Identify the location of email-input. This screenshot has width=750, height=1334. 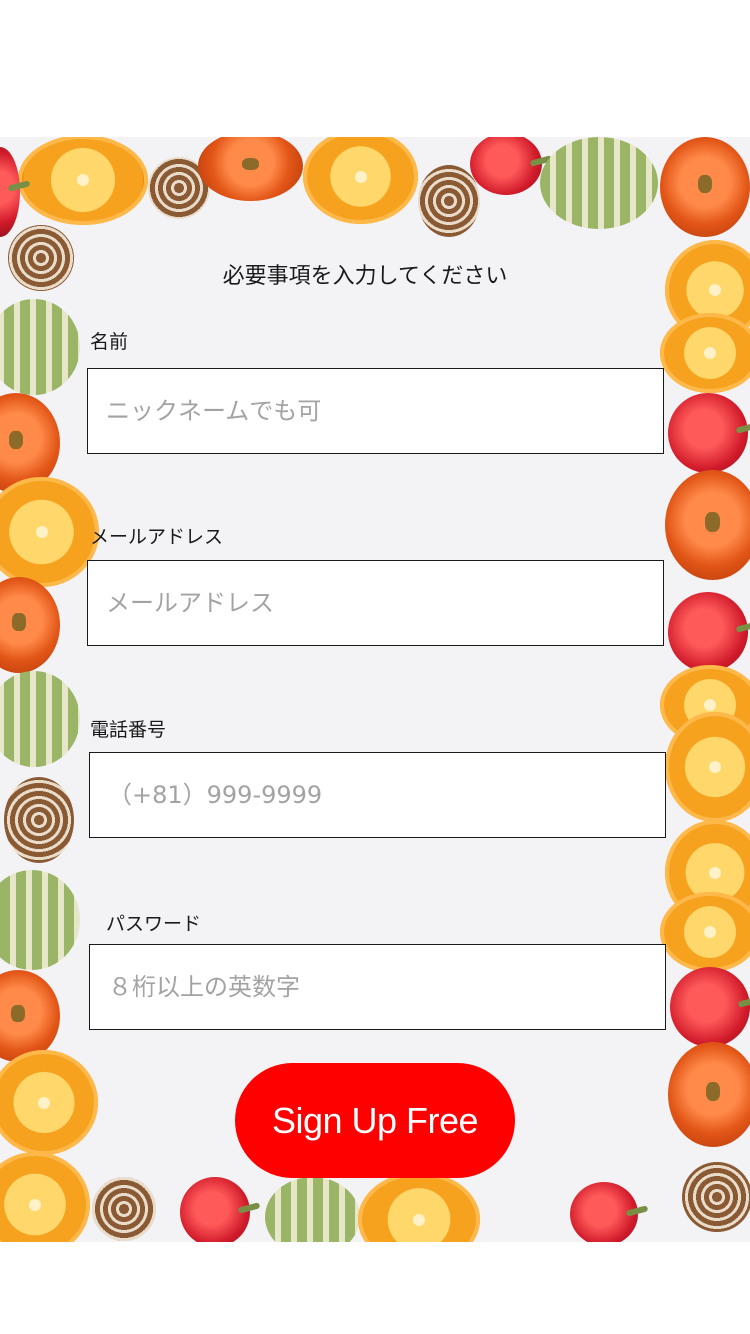
(375, 603).